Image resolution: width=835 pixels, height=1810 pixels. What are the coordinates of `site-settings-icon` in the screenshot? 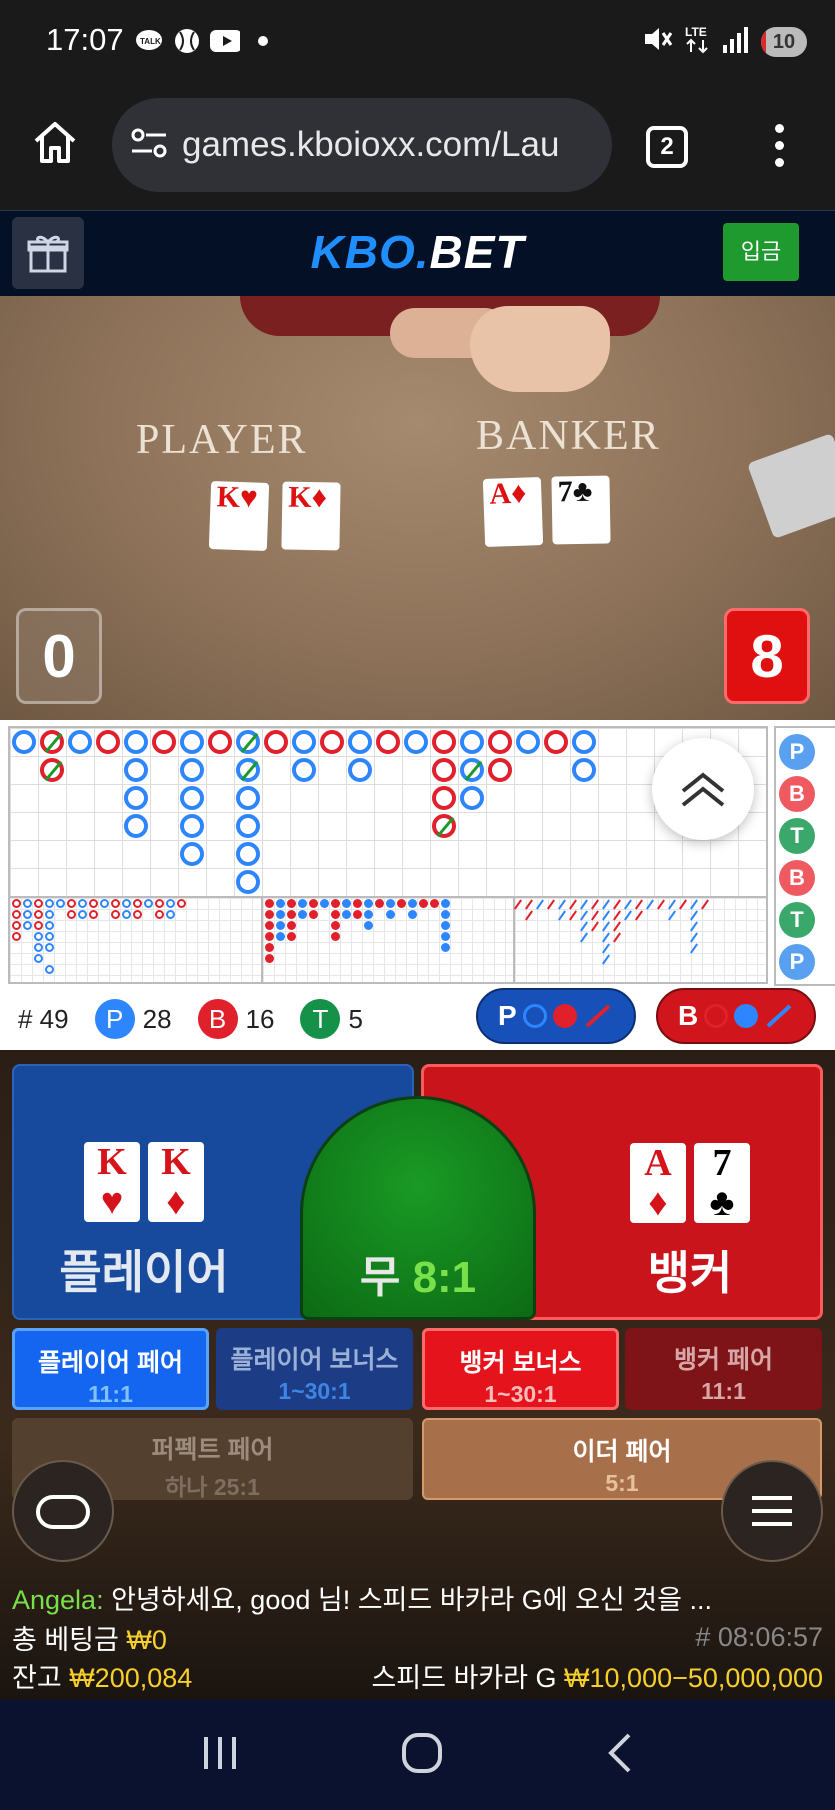 It's located at (149, 145).